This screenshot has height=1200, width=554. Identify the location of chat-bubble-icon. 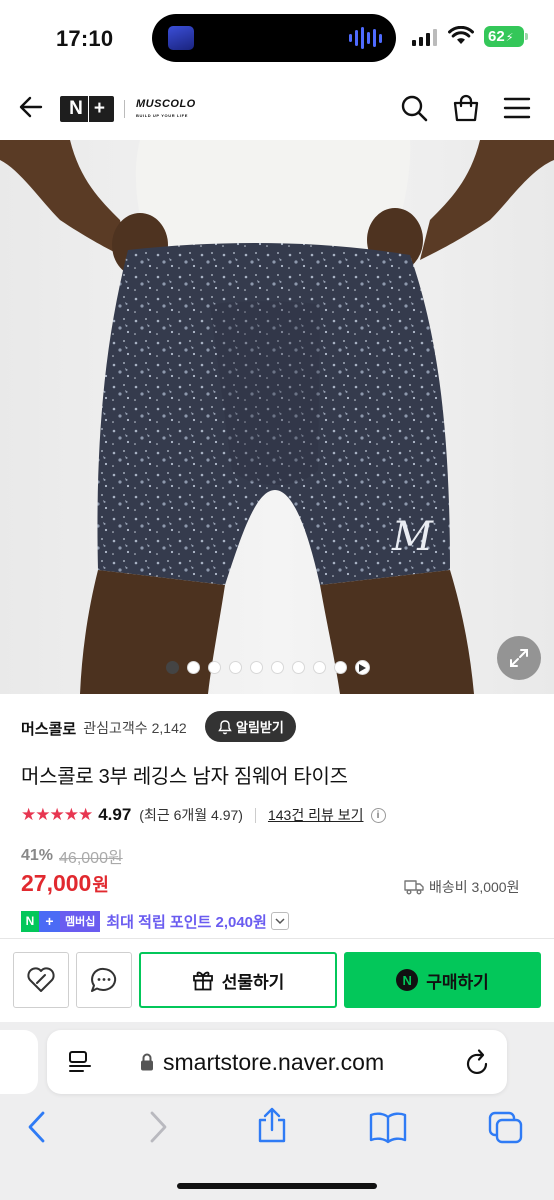
(104, 979).